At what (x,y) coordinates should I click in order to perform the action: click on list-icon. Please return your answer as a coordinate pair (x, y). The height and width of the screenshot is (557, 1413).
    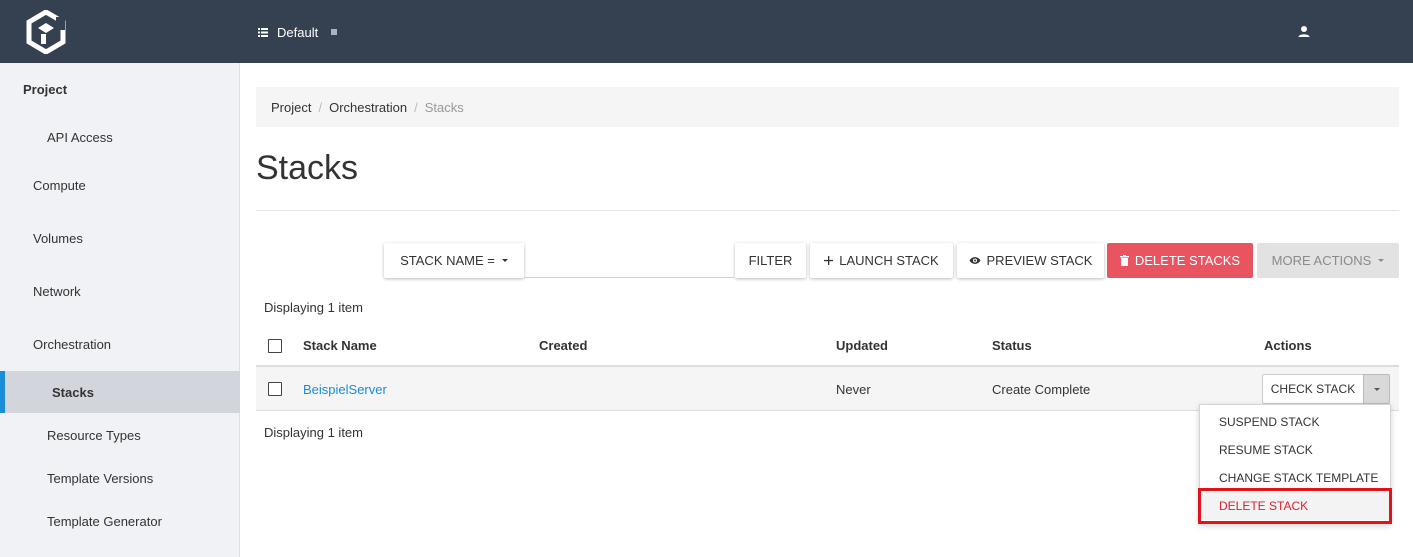
    Looking at the image, I should click on (263, 32).